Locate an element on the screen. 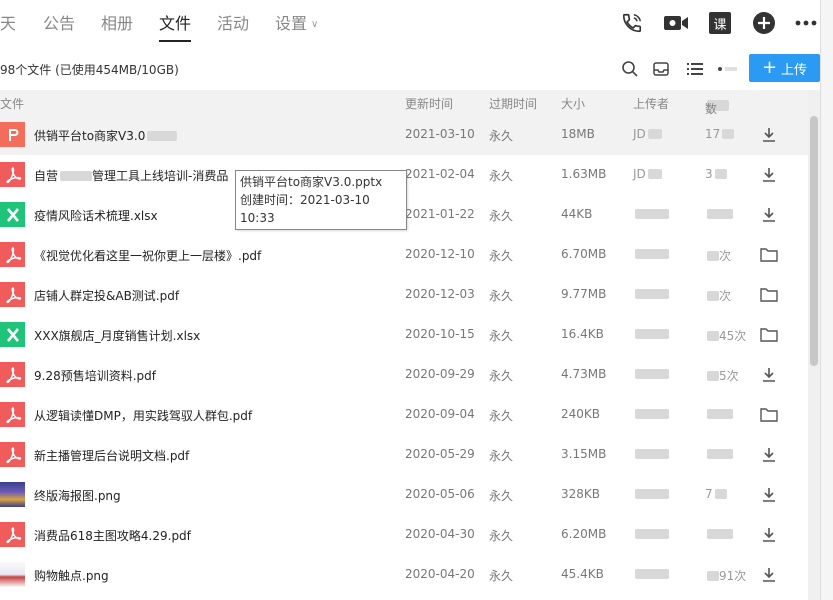 The width and height of the screenshot is (833, 600). table-row: 购物触点.png 2020-04-20 永久 45.4KB 91次 is located at coordinates (404, 575).